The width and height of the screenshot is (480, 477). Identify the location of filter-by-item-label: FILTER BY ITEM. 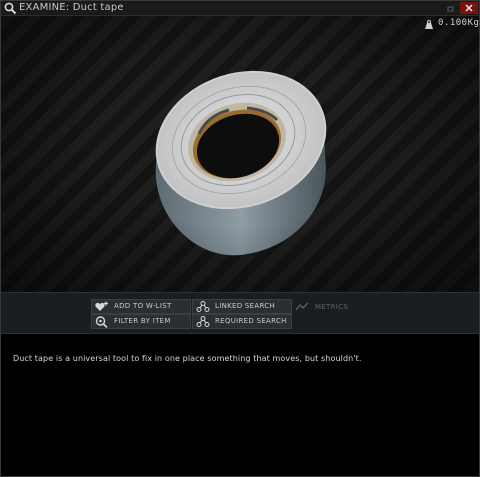
(142, 321).